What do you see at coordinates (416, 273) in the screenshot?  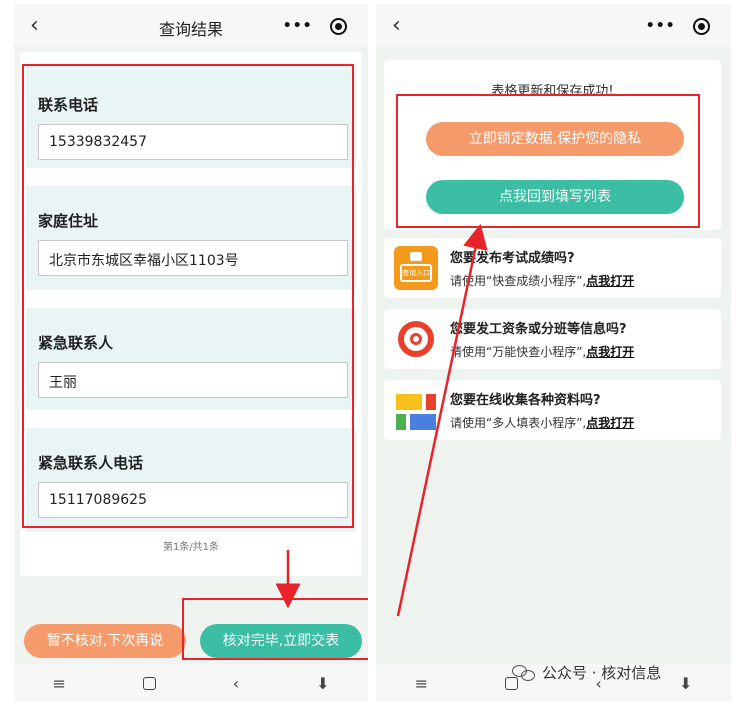 I see `logo-text: 查询入口` at bounding box center [416, 273].